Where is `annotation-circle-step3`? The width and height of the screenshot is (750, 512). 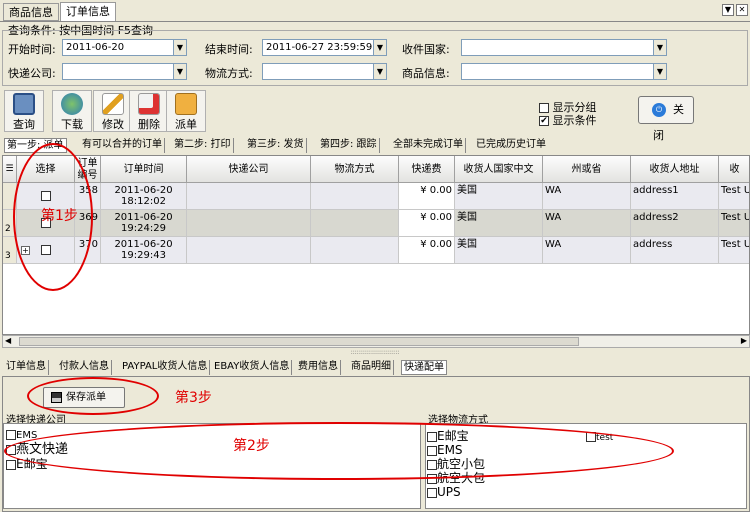 annotation-circle-step3 is located at coordinates (93, 396).